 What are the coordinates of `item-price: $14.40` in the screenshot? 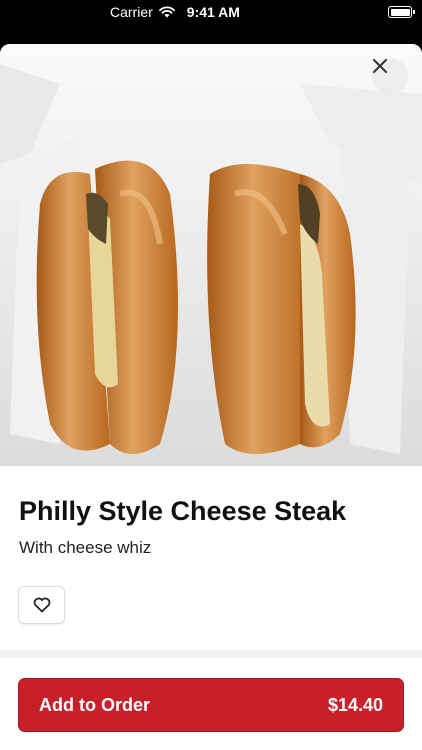 It's located at (355, 704).